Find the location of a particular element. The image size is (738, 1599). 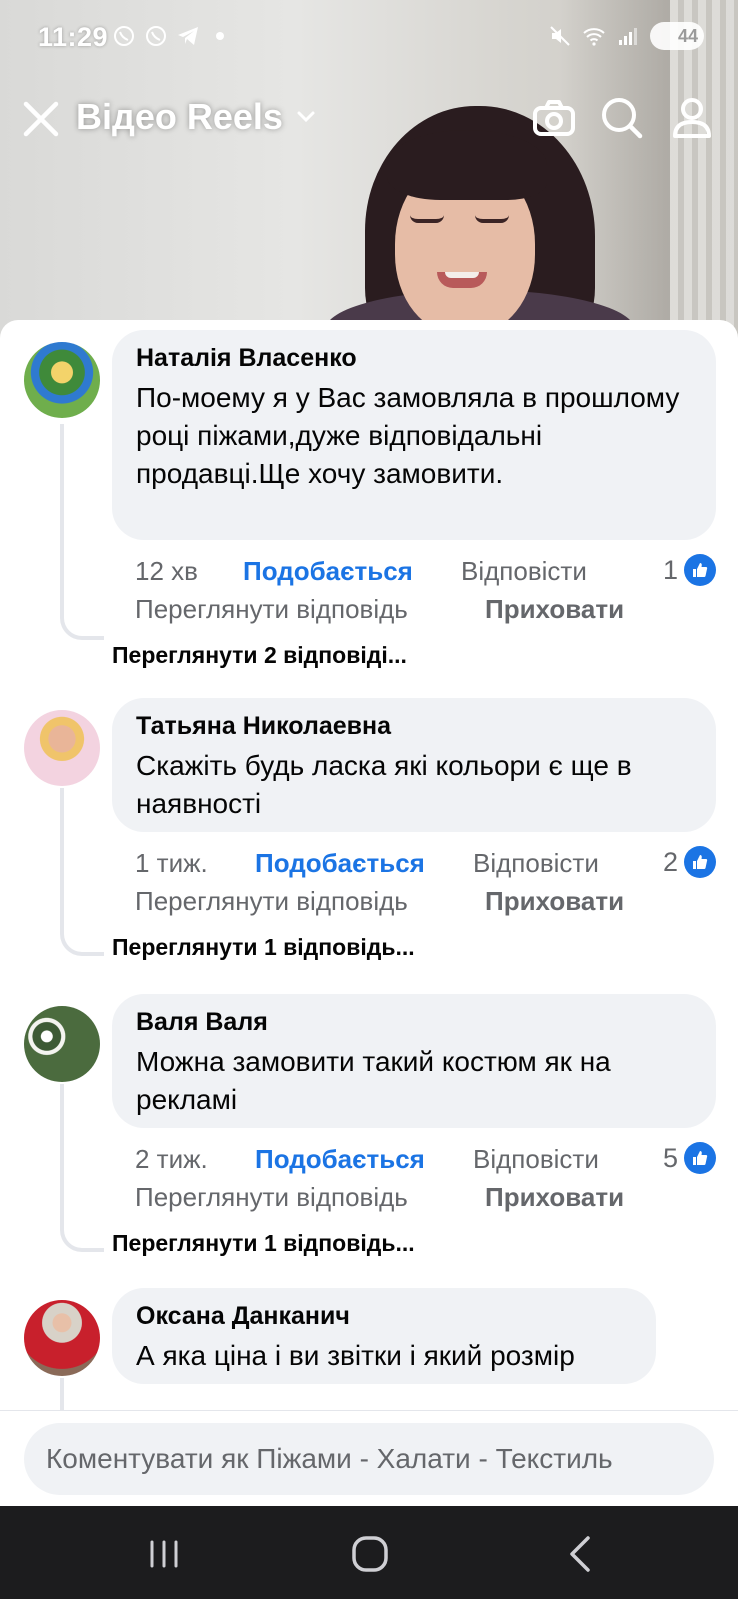

telegram-icon is located at coordinates (188, 36).